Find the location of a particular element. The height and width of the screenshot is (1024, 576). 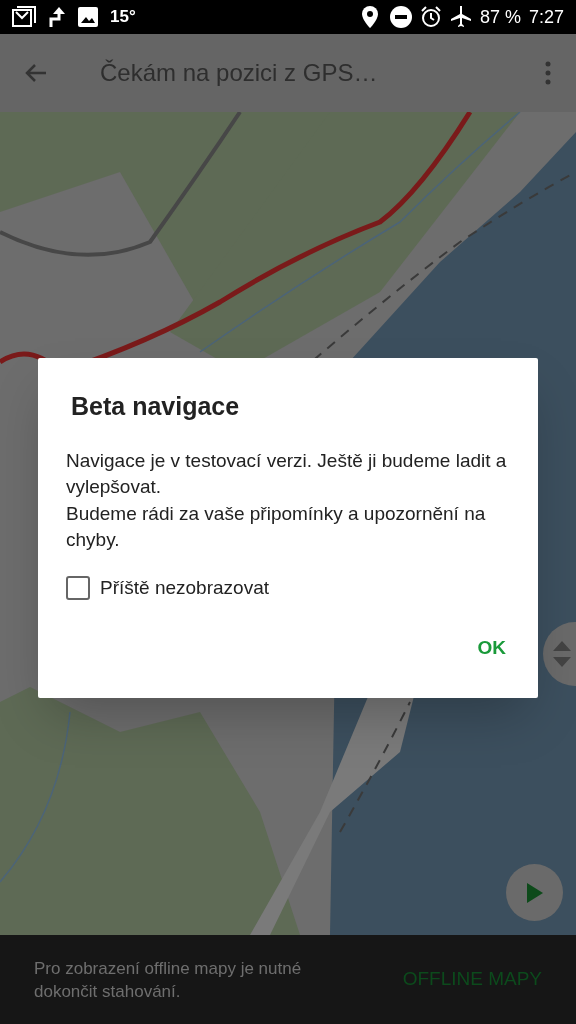

ok-button: OK is located at coordinates (491, 648).